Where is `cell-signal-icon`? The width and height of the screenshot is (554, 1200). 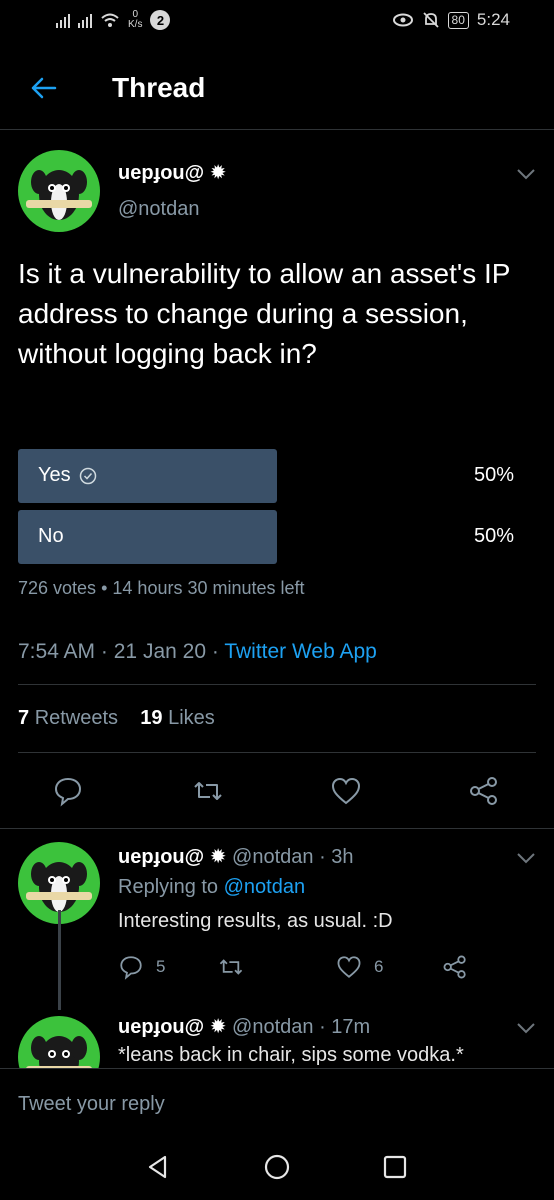 cell-signal-icon is located at coordinates (63, 20).